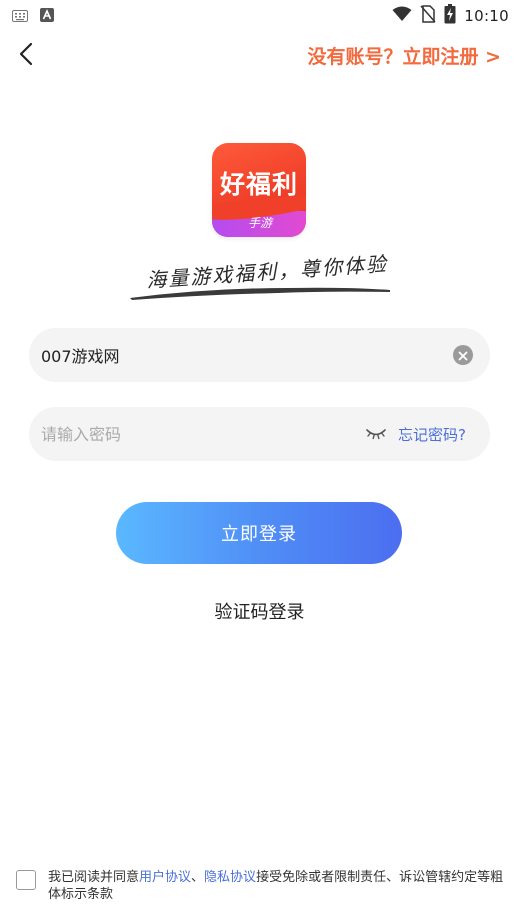 Image resolution: width=519 pixels, height=922 pixels. I want to click on logo-subtitle-band: 手游, so click(259, 224).